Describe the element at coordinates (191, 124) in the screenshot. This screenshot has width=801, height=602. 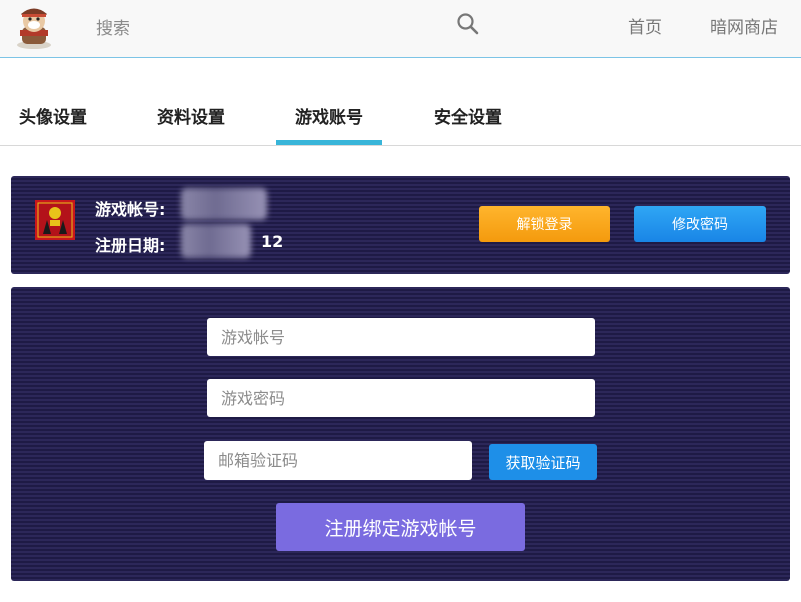
I see `tab-profile-settings: 资料设置` at that location.